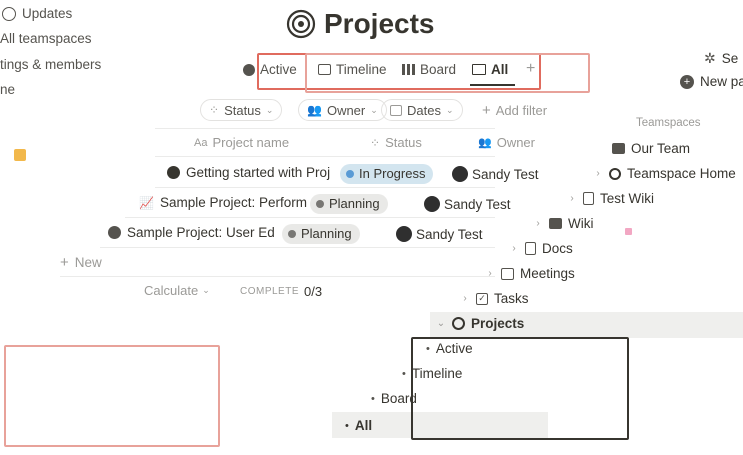  I want to click on column-header-status: ⁘ Status, so click(396, 142).